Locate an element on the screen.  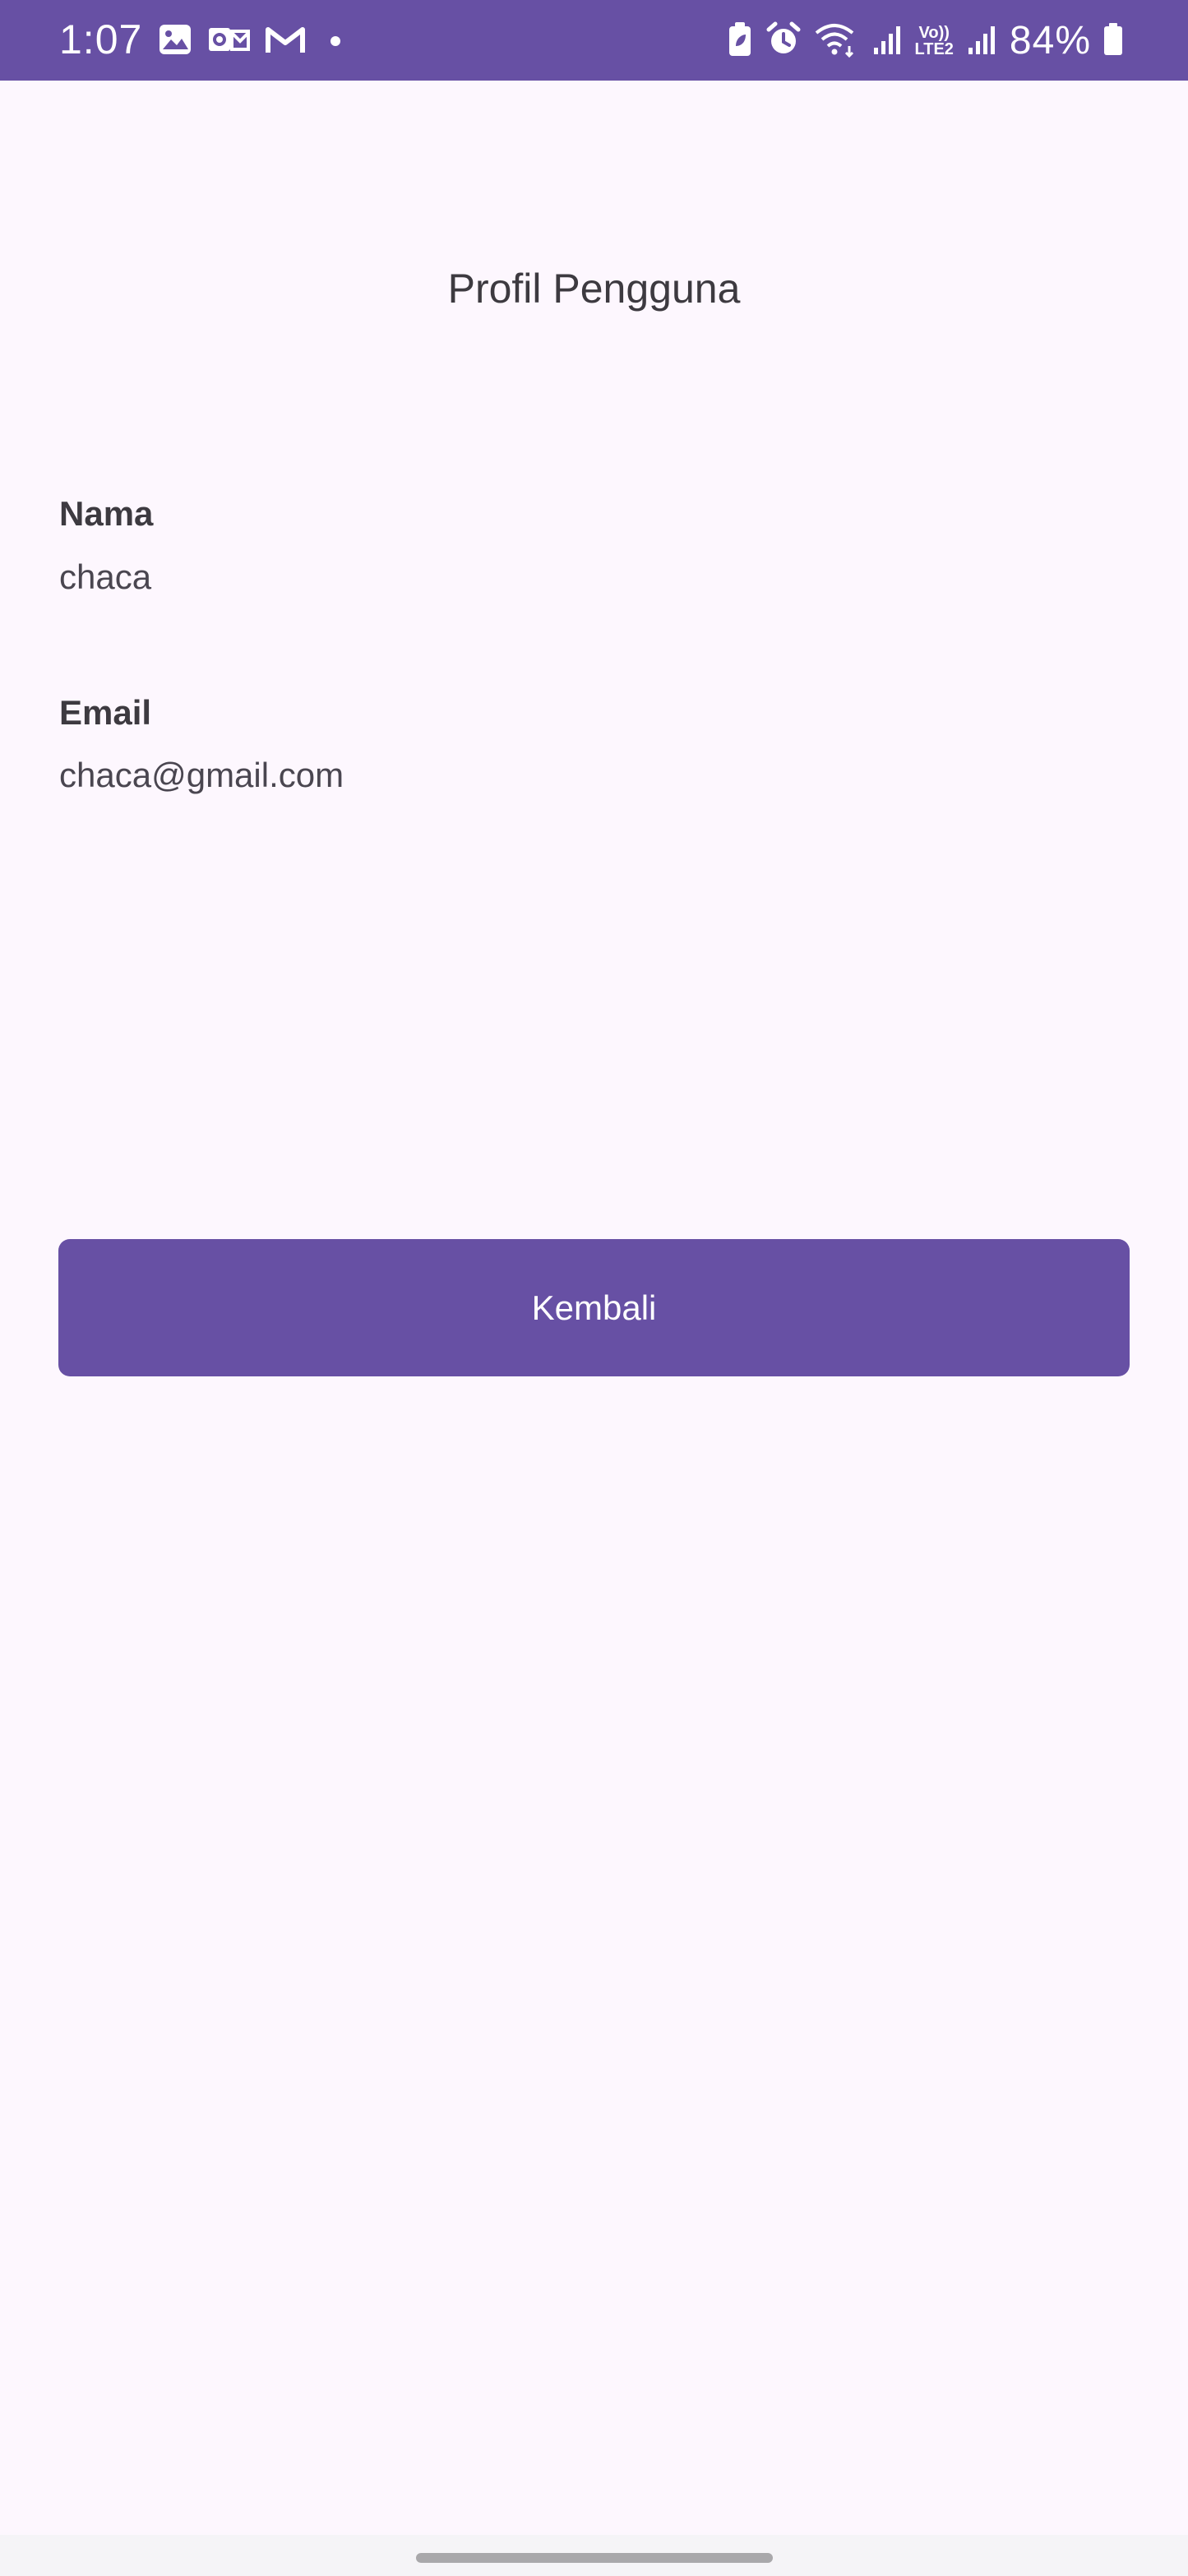
home-gesture-handle is located at coordinates (594, 2558).